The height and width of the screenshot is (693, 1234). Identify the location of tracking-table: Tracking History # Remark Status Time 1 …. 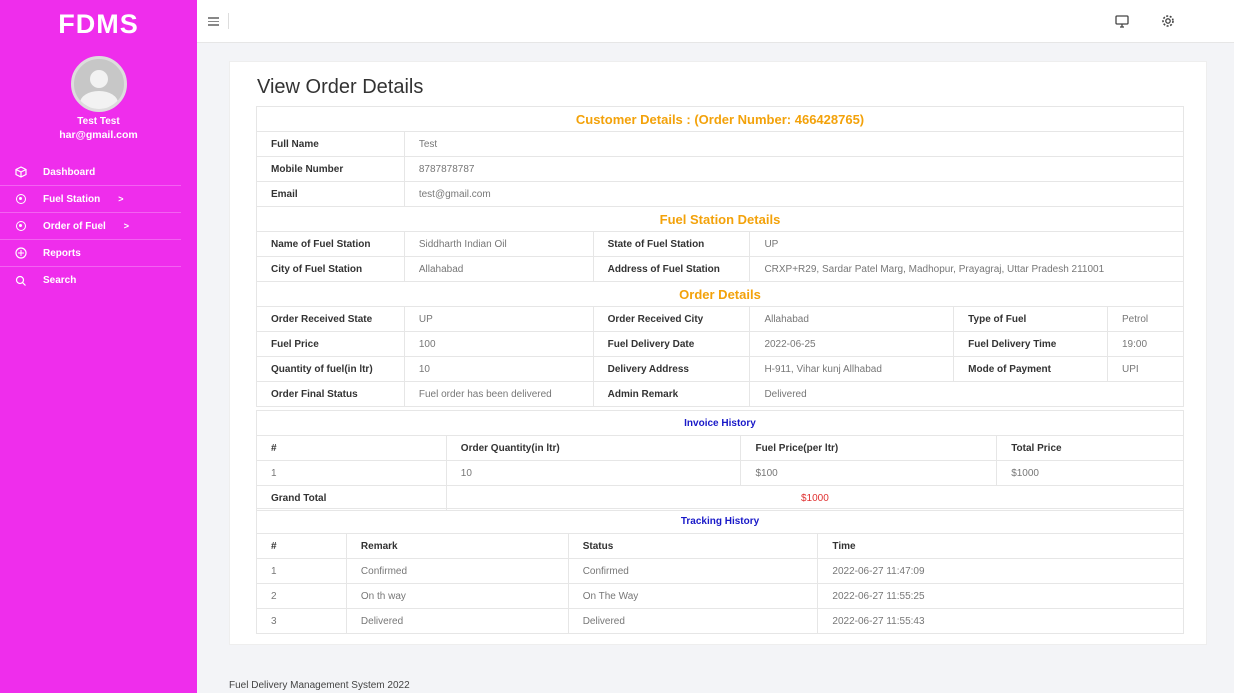
(720, 571).